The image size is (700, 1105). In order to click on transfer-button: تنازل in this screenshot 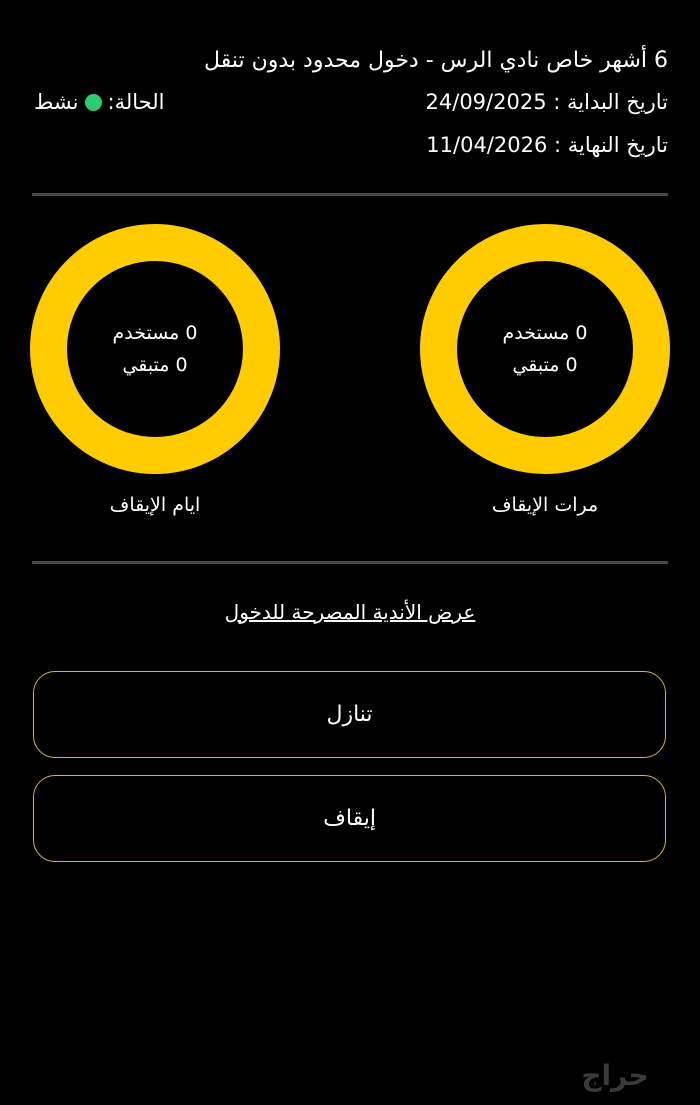, I will do `click(349, 714)`.